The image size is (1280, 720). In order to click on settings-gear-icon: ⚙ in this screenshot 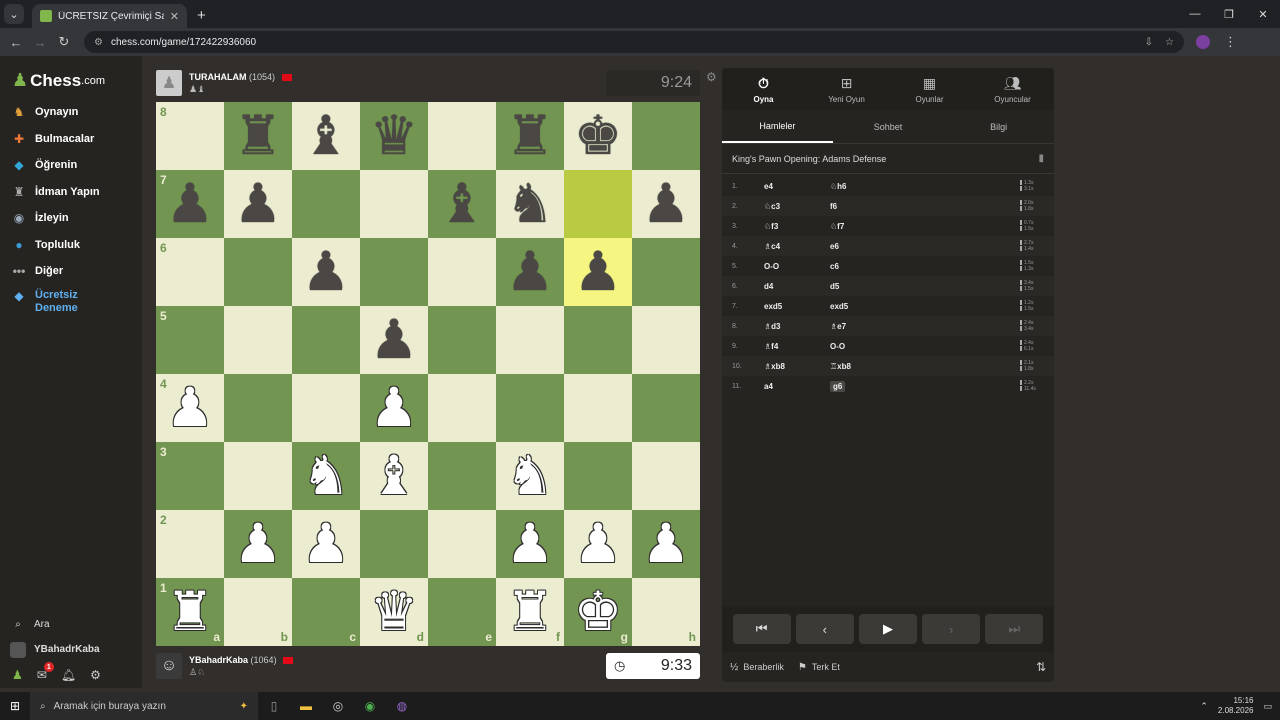, I will do `click(95, 675)`.